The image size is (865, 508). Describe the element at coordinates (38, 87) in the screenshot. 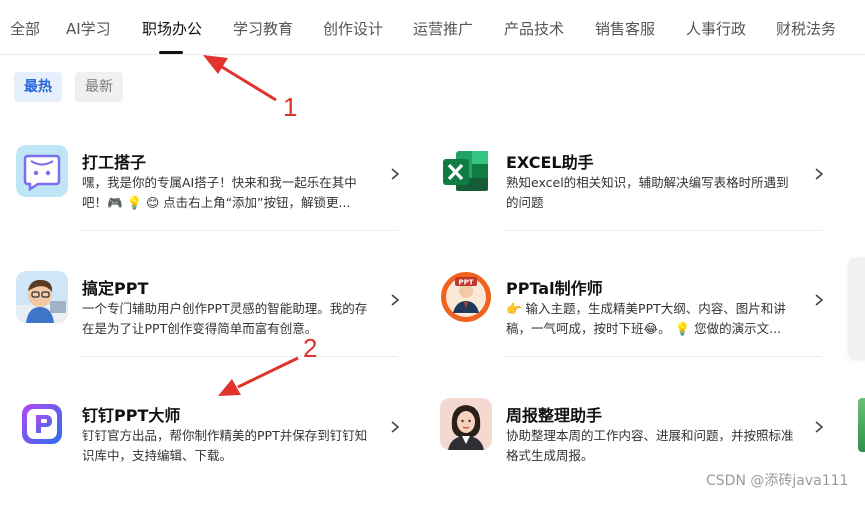

I see `filter-hot-button: 最热` at that location.